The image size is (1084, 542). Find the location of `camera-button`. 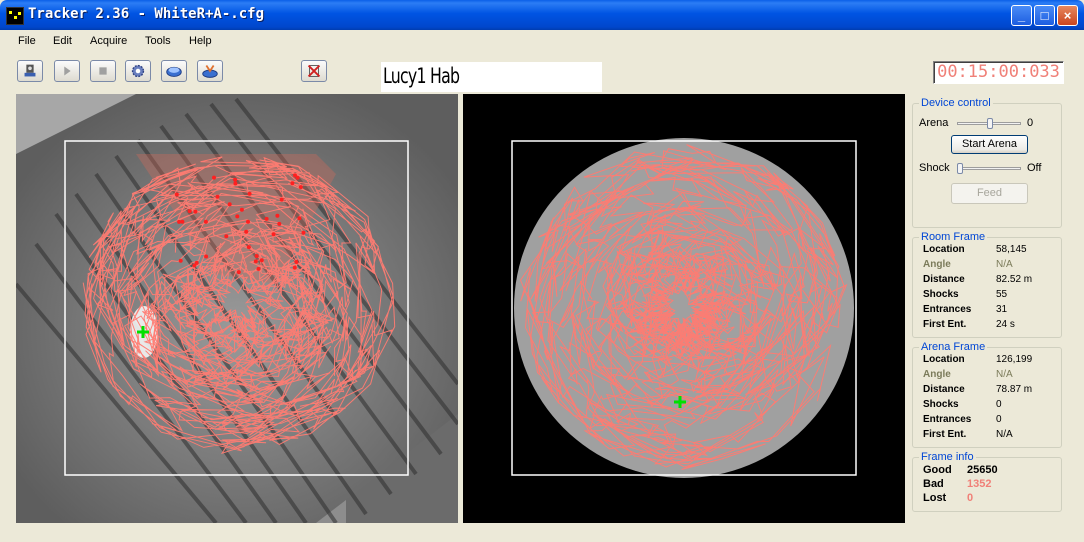

camera-button is located at coordinates (30, 71).